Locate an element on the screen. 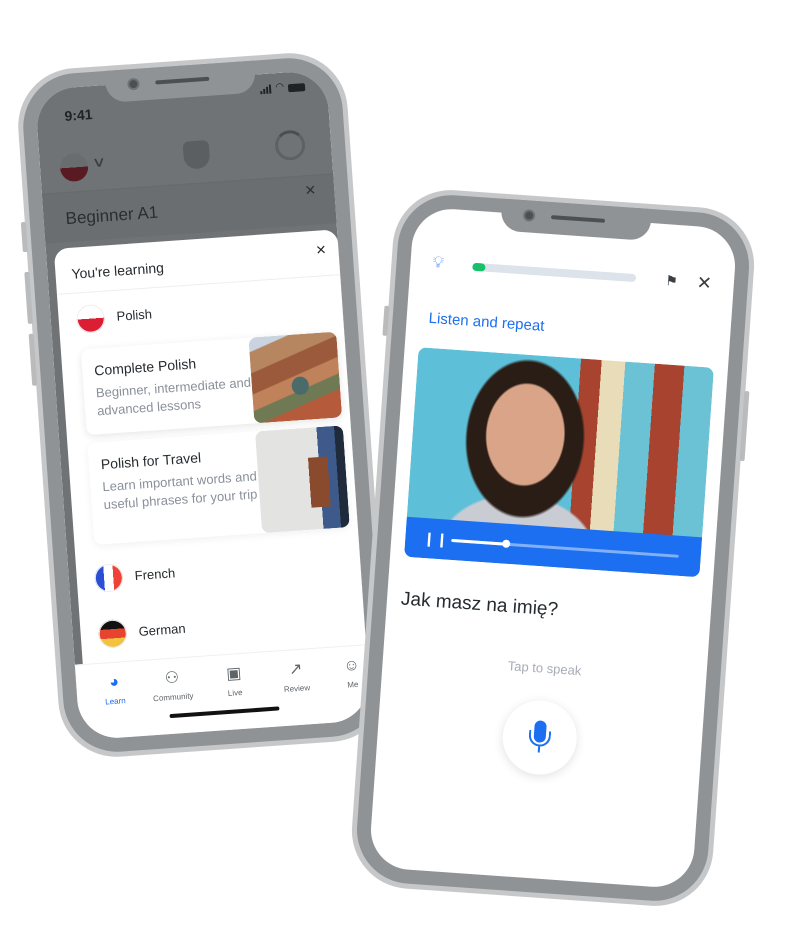 This screenshot has width=804, height=938. wifi-icon: ◠ is located at coordinates (279, 87).